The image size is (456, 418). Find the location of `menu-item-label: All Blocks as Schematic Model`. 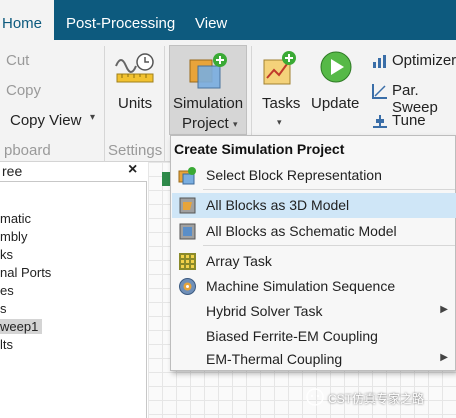

menu-item-label: All Blocks as Schematic Model is located at coordinates (301, 231).